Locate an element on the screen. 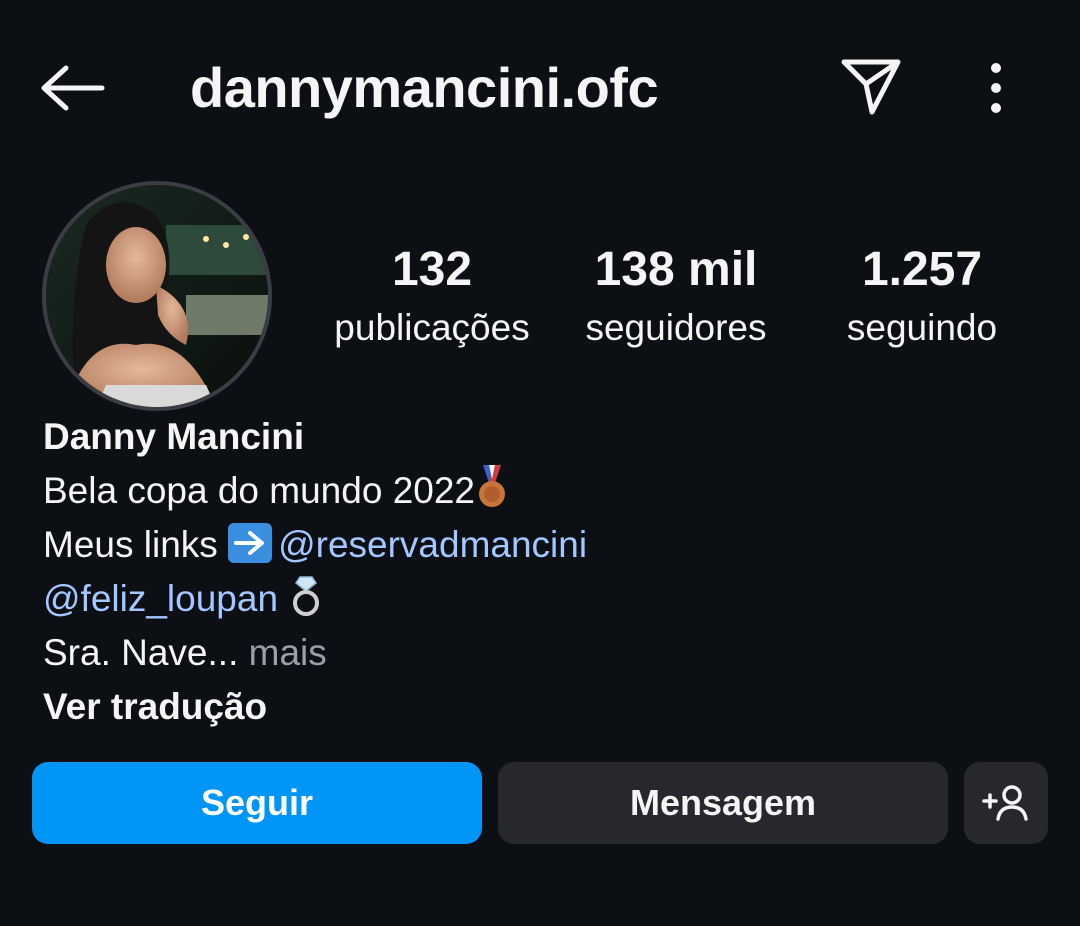 The image size is (1080, 926). top-bar: dannymancini.ofc is located at coordinates (540, 88).